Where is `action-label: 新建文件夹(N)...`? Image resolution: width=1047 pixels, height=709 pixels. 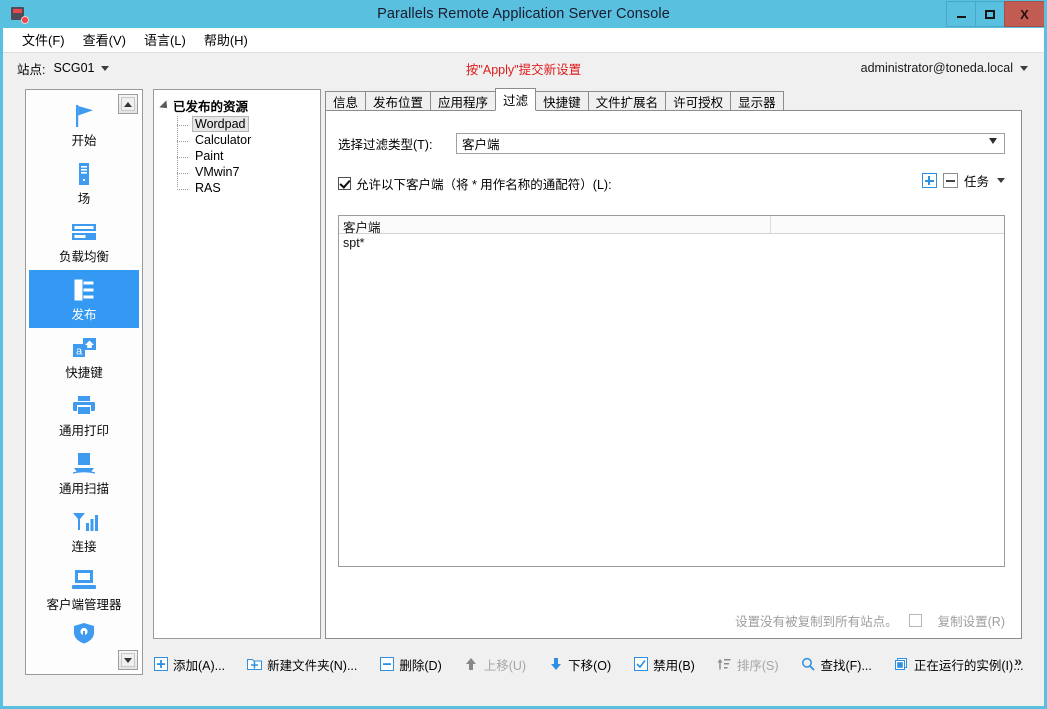
action-label: 新建文件夹(N)... is located at coordinates (312, 665).